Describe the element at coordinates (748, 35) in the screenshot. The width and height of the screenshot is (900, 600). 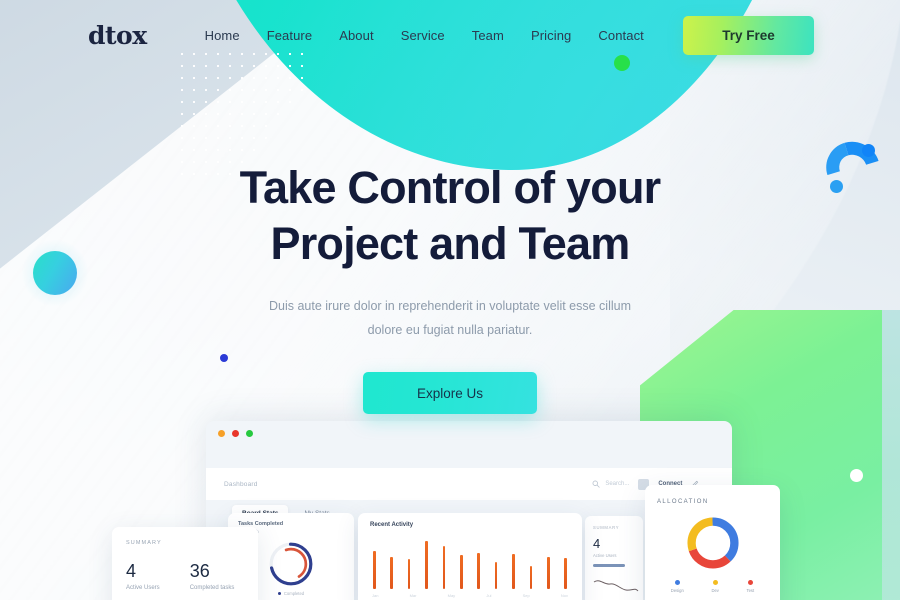
I see `try-free-button: Try Free` at that location.